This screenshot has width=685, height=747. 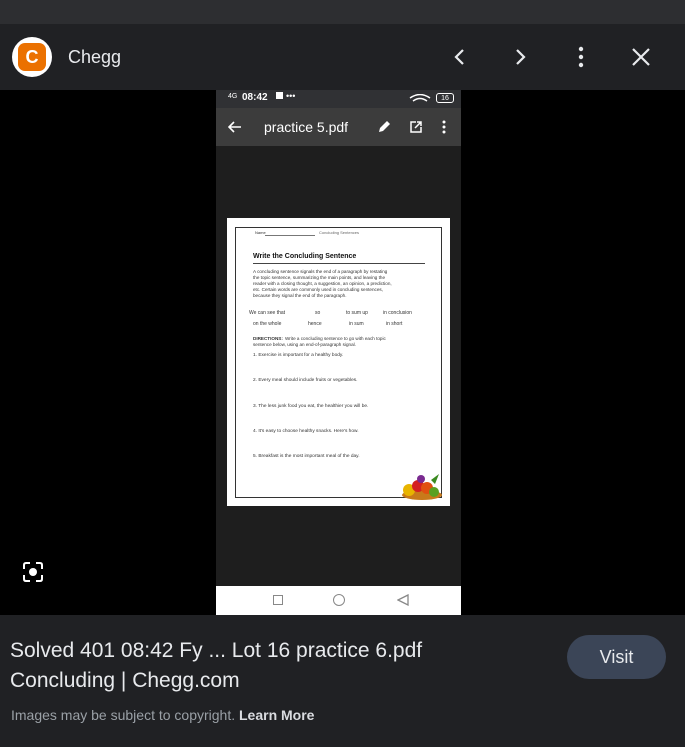 I want to click on worksheet-topic: Concluding Sentences, so click(x=339, y=232).